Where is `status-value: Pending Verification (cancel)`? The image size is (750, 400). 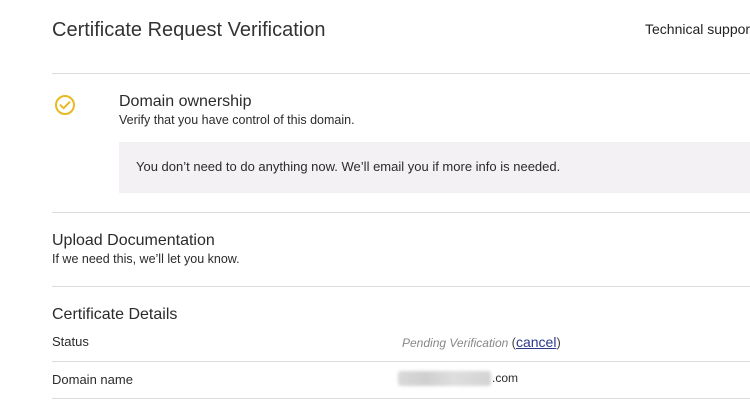 status-value: Pending Verification (cancel) is located at coordinates (481, 342).